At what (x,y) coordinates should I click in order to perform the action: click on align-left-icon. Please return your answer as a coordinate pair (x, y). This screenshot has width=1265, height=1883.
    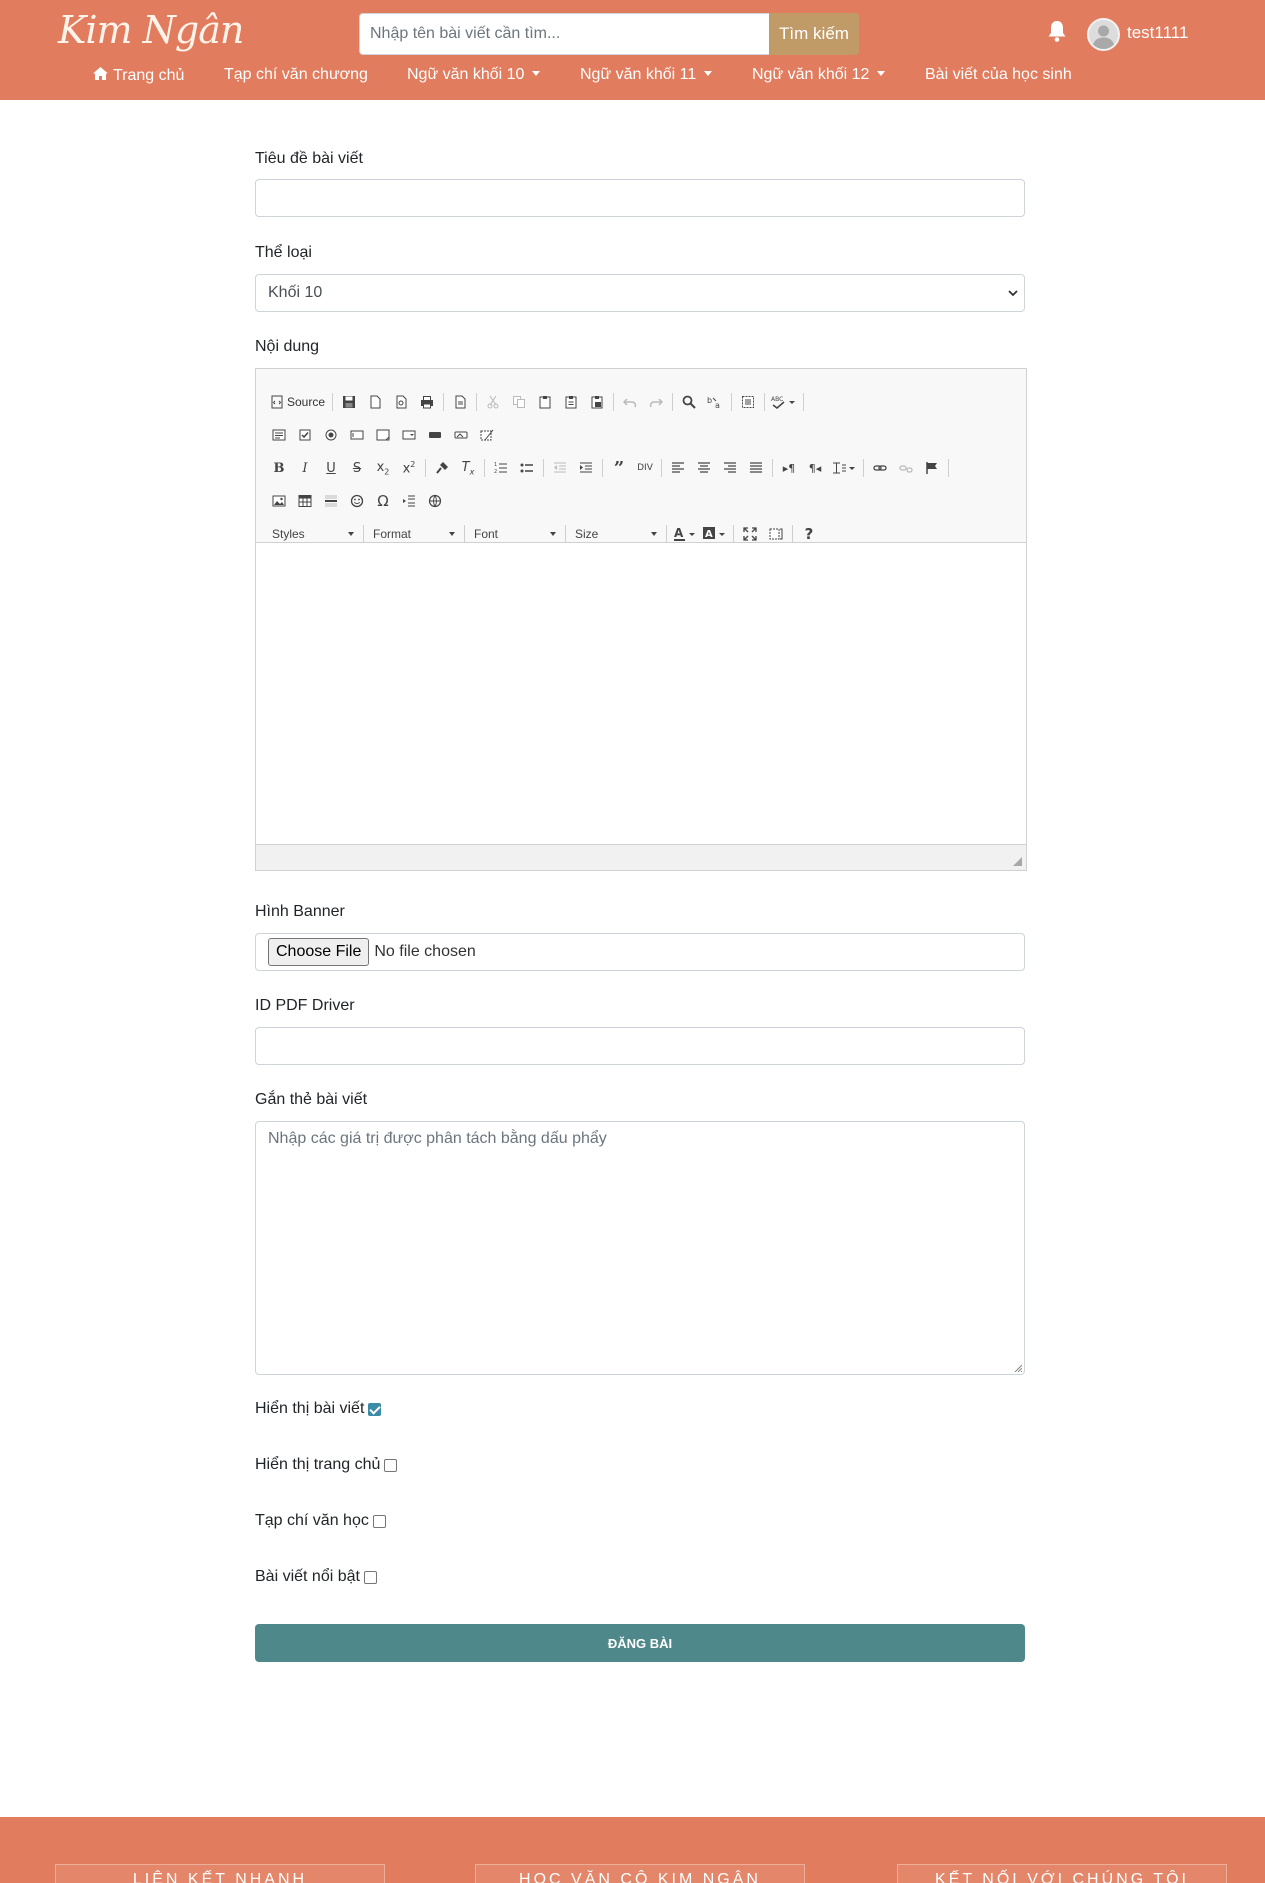
    Looking at the image, I should click on (678, 468).